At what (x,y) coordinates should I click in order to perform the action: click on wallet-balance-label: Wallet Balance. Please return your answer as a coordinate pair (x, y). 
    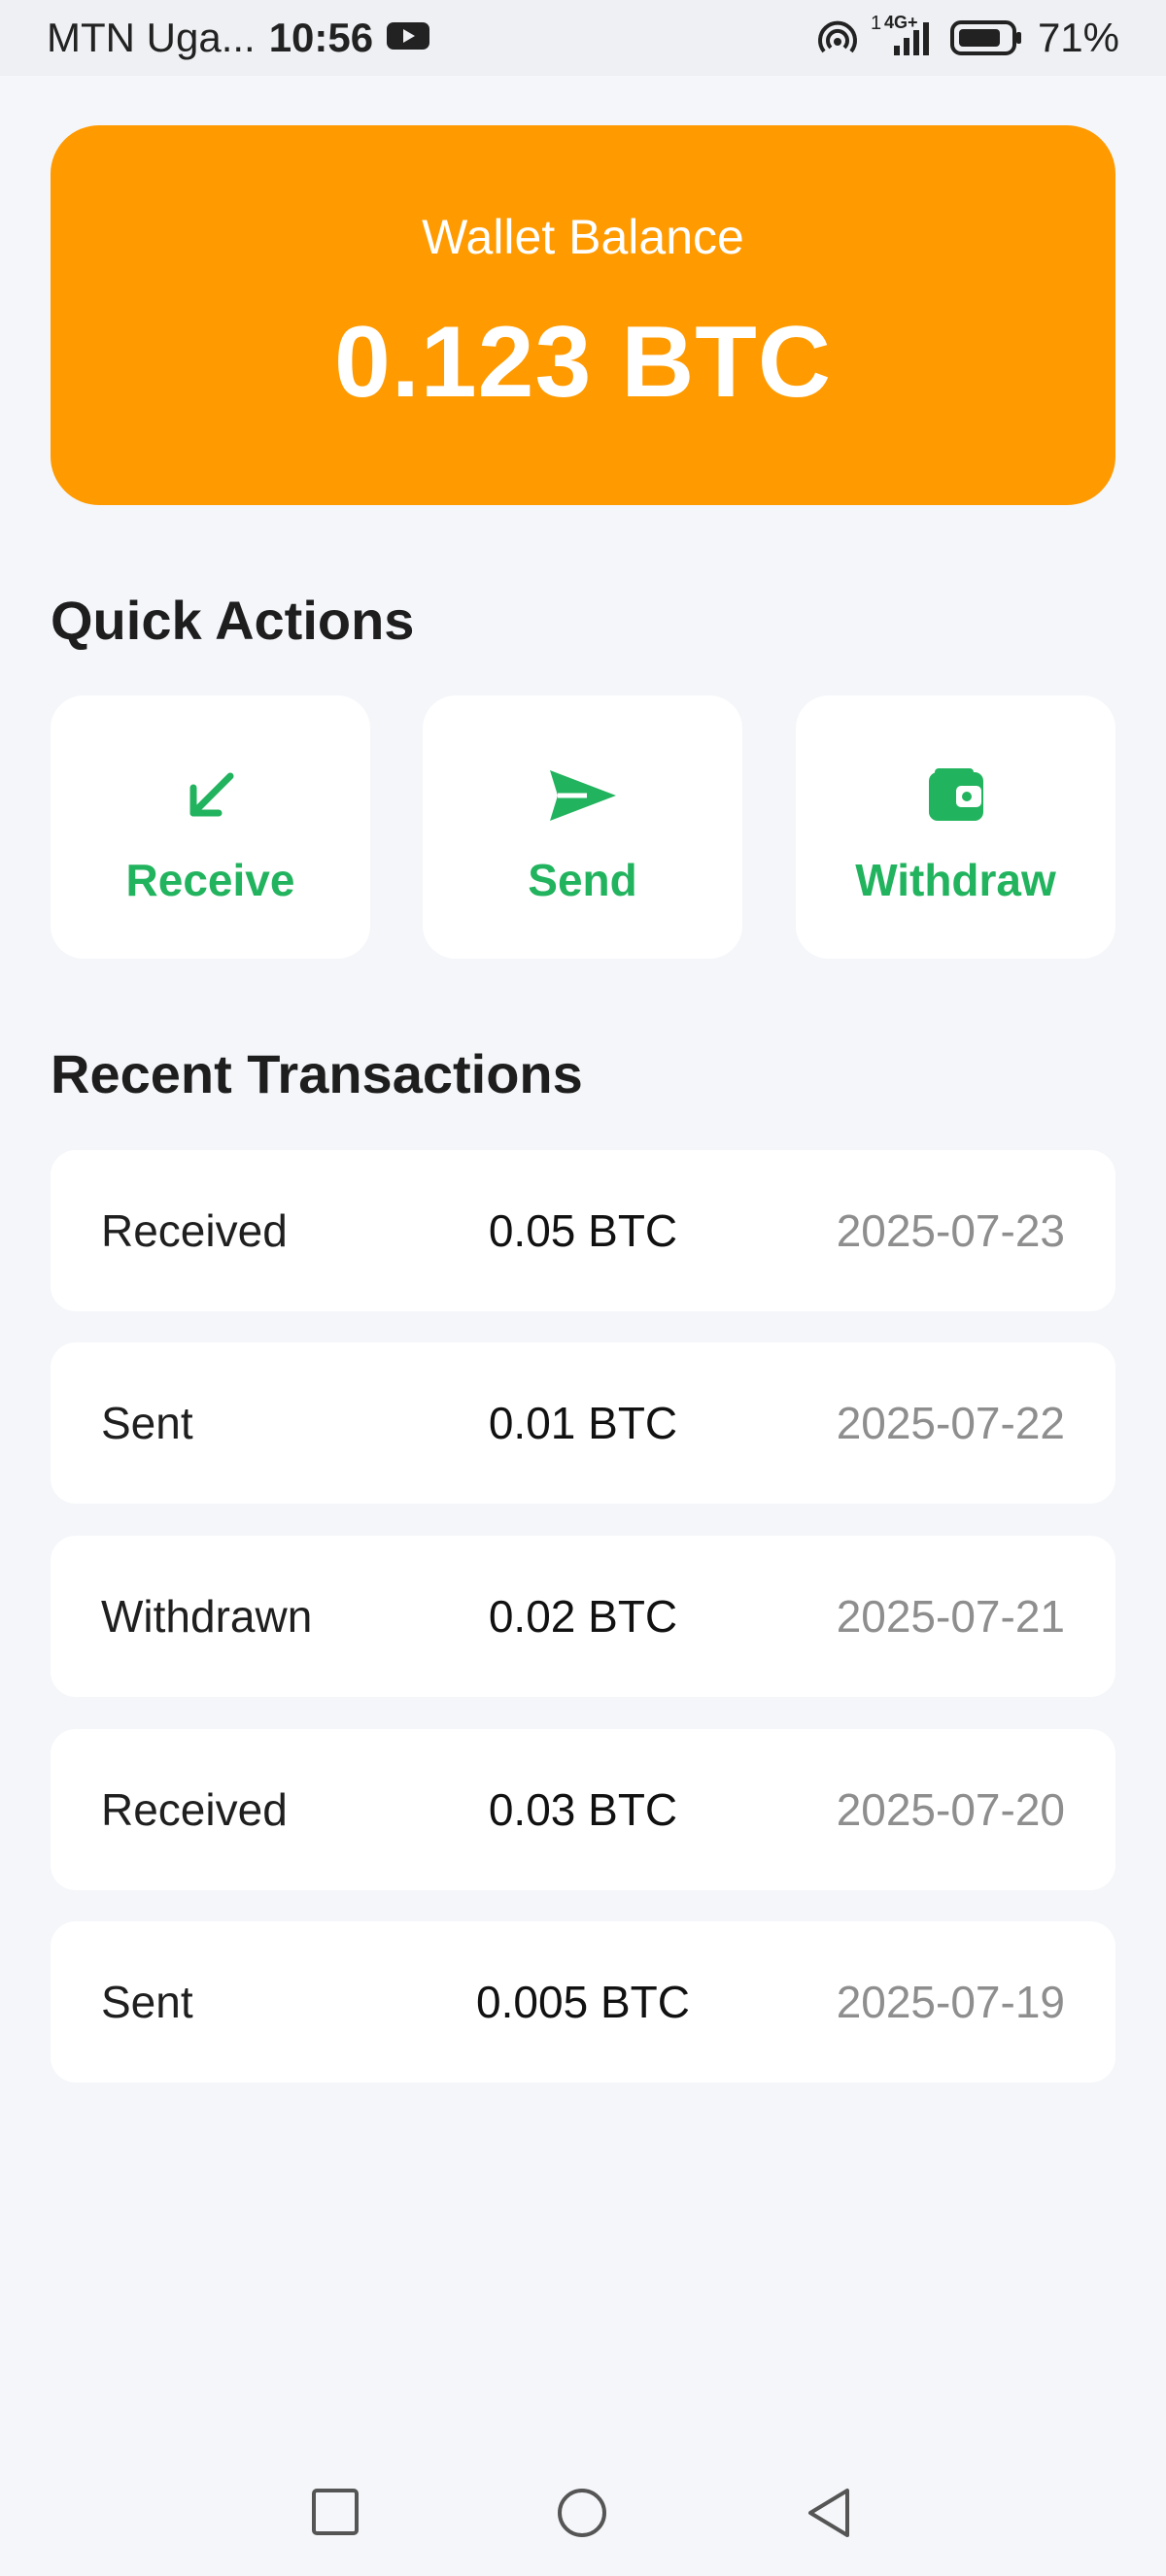
    Looking at the image, I should click on (583, 237).